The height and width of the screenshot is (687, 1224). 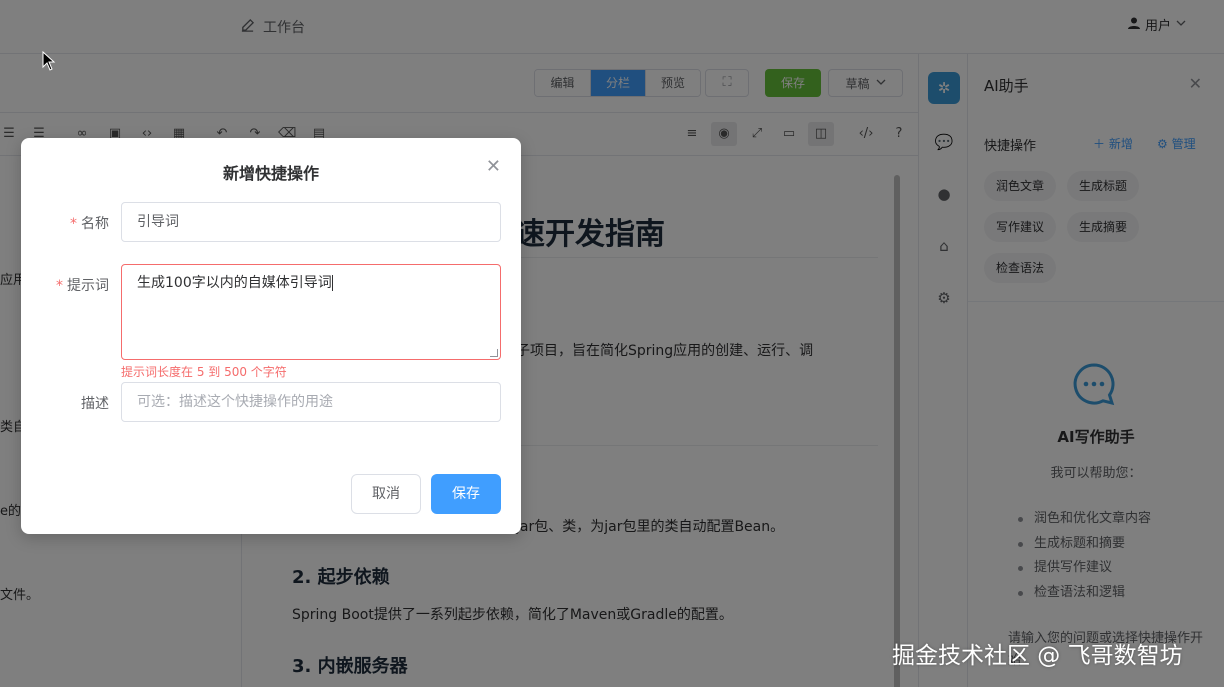 I want to click on name-label: * 名称, so click(x=89, y=223).